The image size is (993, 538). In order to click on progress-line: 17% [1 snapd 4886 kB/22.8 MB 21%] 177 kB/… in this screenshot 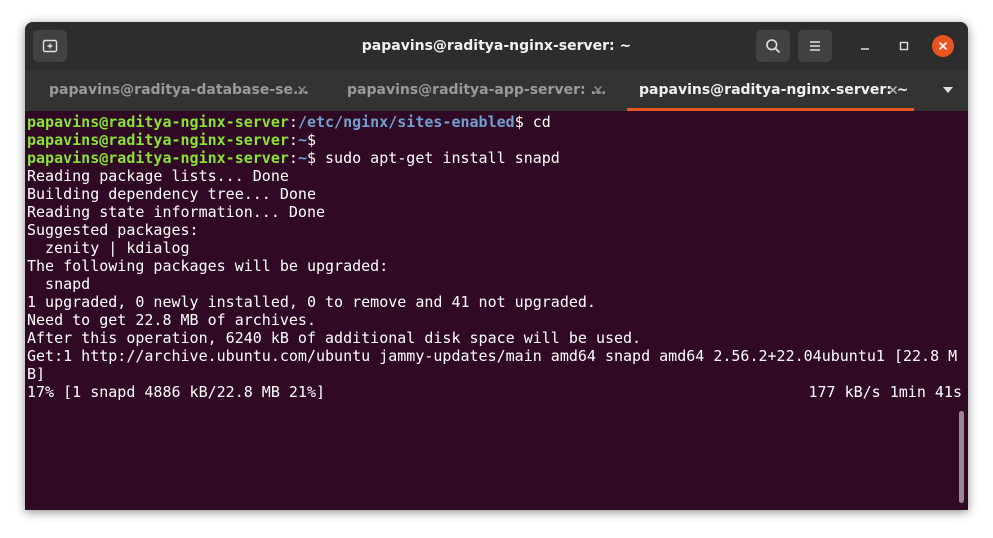, I will do `click(494, 392)`.